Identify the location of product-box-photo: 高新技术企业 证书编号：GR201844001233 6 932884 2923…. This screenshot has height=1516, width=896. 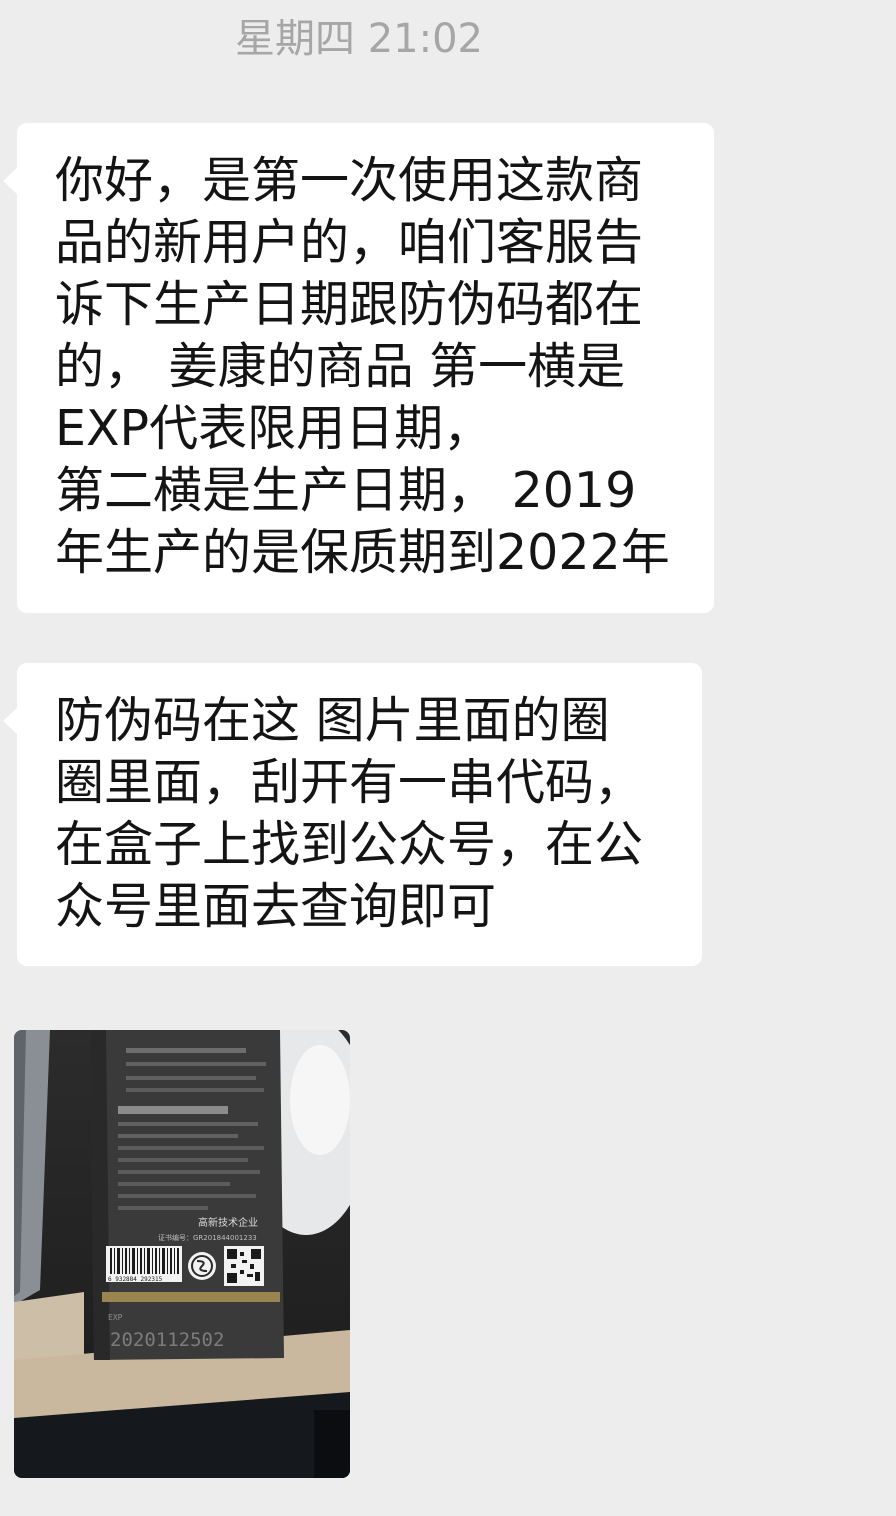
(182, 1254).